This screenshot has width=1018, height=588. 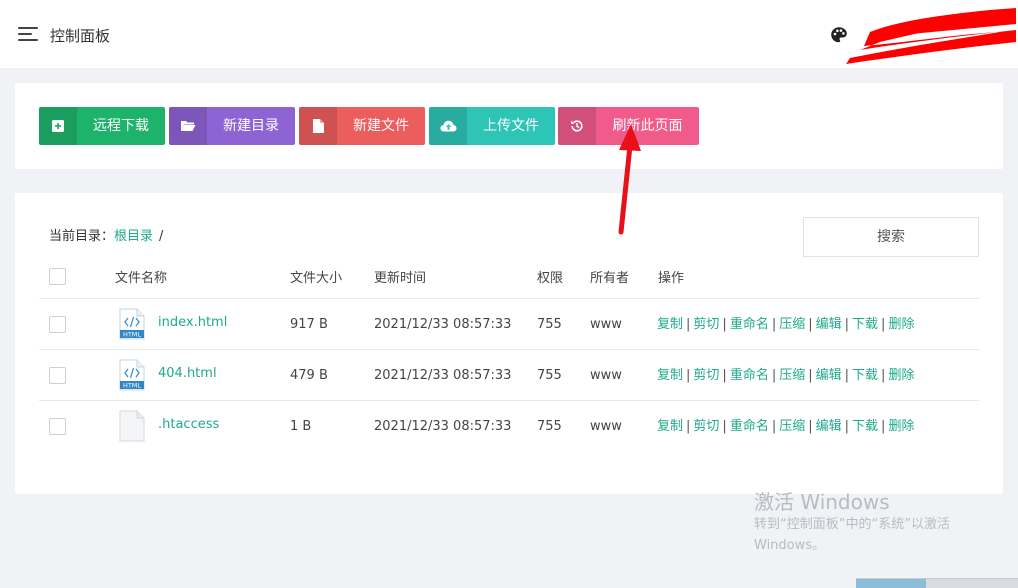 What do you see at coordinates (188, 424) in the screenshot?
I see `file-name-link: .htaccess` at bounding box center [188, 424].